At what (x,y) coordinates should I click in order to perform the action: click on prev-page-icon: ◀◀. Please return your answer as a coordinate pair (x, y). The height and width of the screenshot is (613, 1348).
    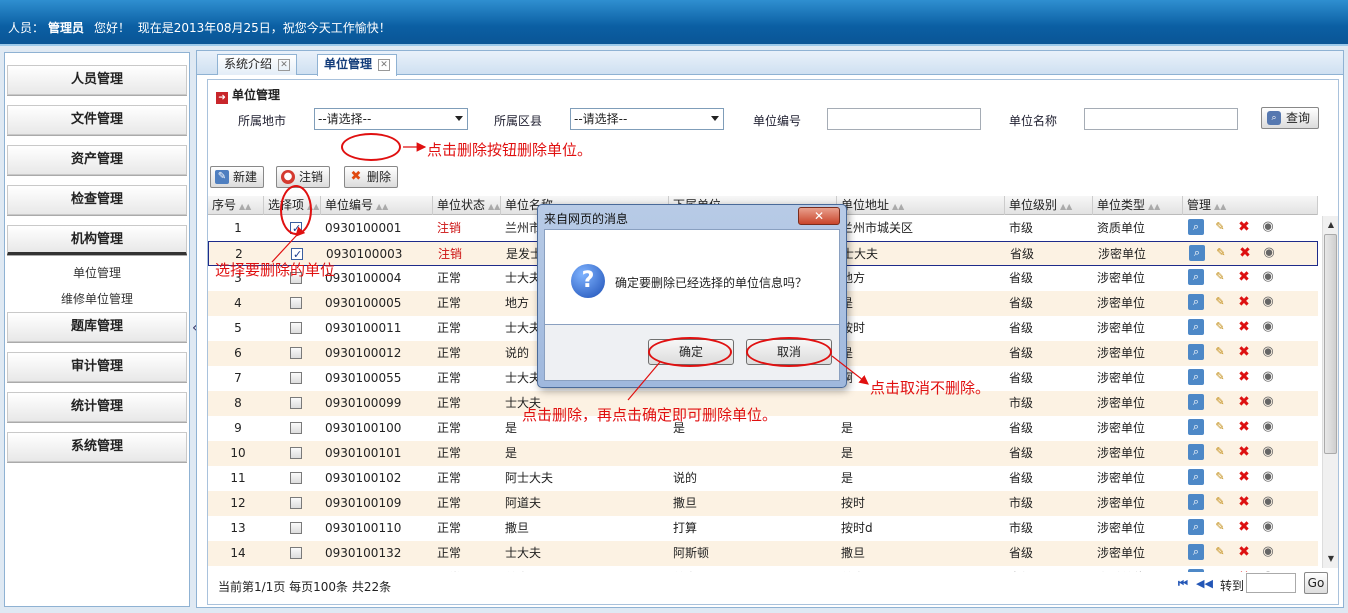
    Looking at the image, I should click on (1204, 583).